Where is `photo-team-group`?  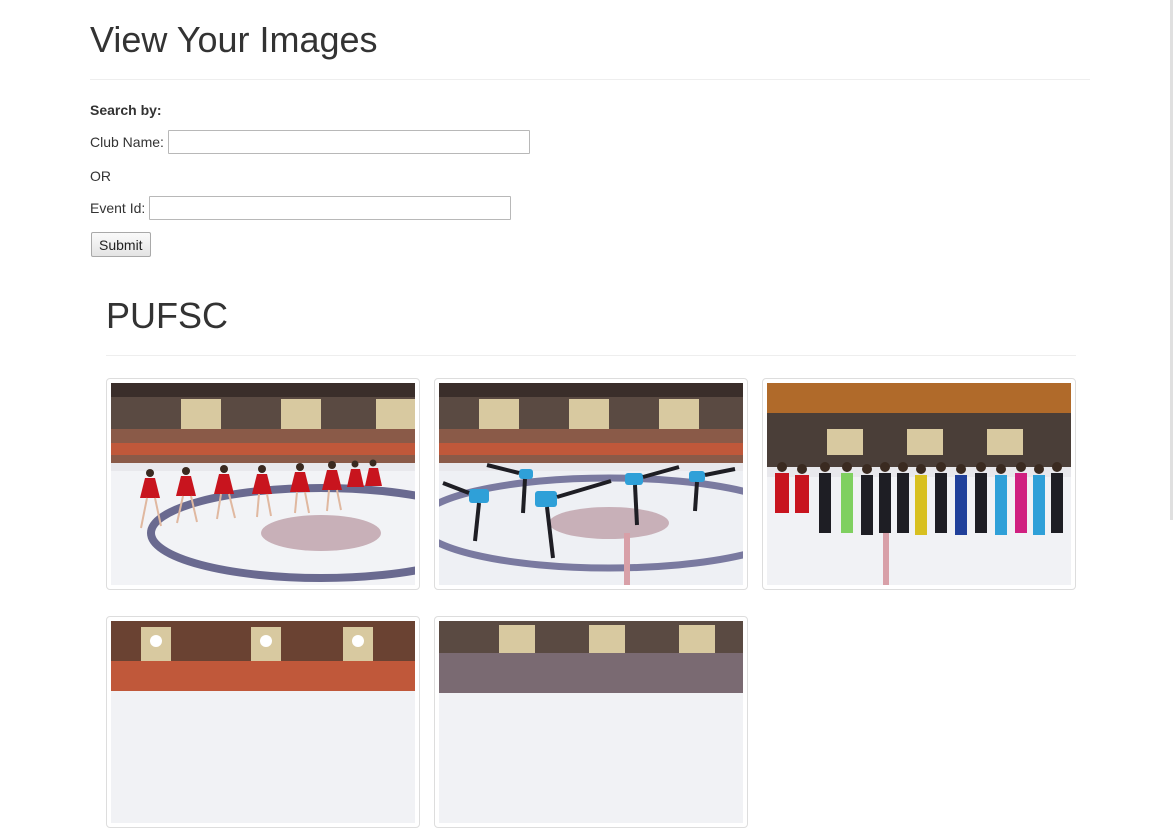 photo-team-group is located at coordinates (919, 484).